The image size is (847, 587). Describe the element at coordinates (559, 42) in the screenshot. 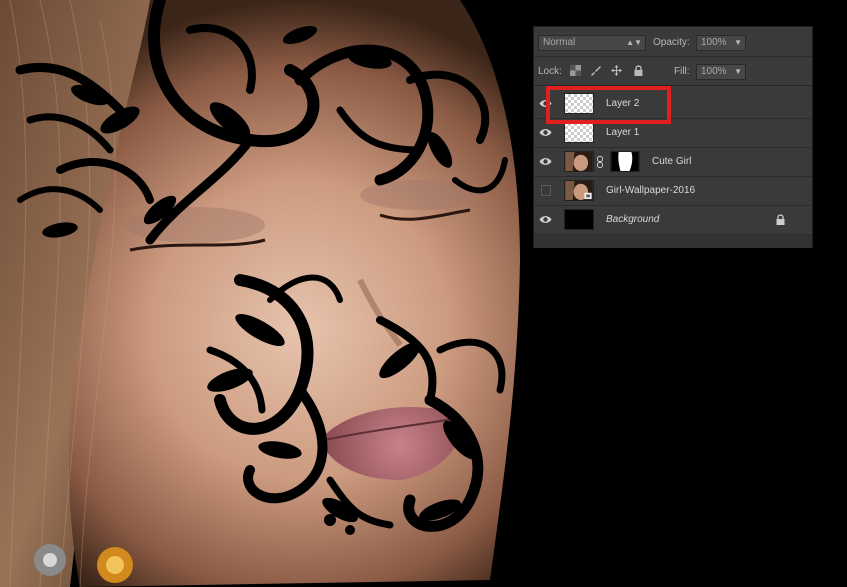

I see `blend-mode-value: Normal` at that location.